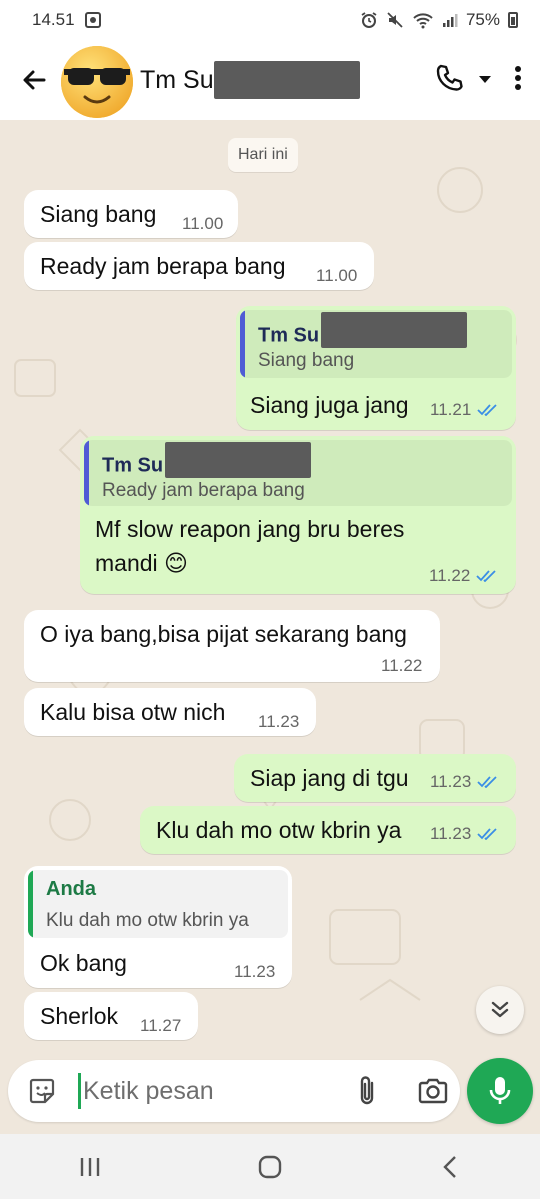 Image resolution: width=540 pixels, height=1199 pixels. I want to click on message-text: Siang bang, so click(98, 214).